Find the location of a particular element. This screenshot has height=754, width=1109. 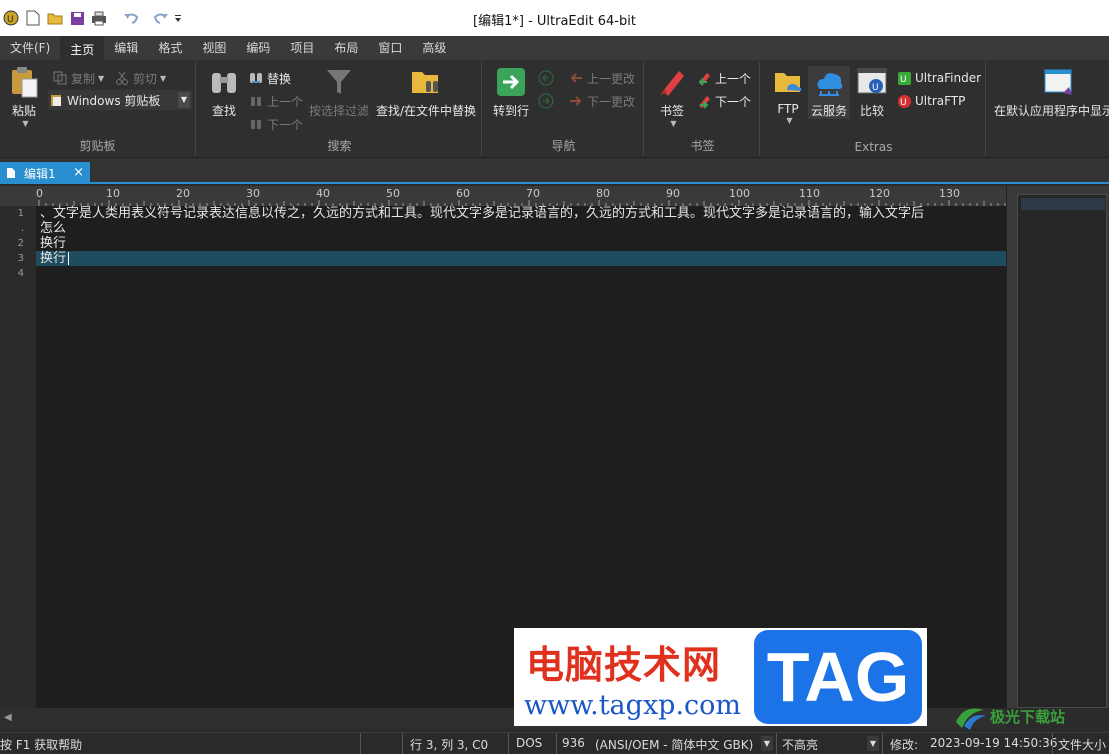

ruler-label: 50 is located at coordinates (393, 193).